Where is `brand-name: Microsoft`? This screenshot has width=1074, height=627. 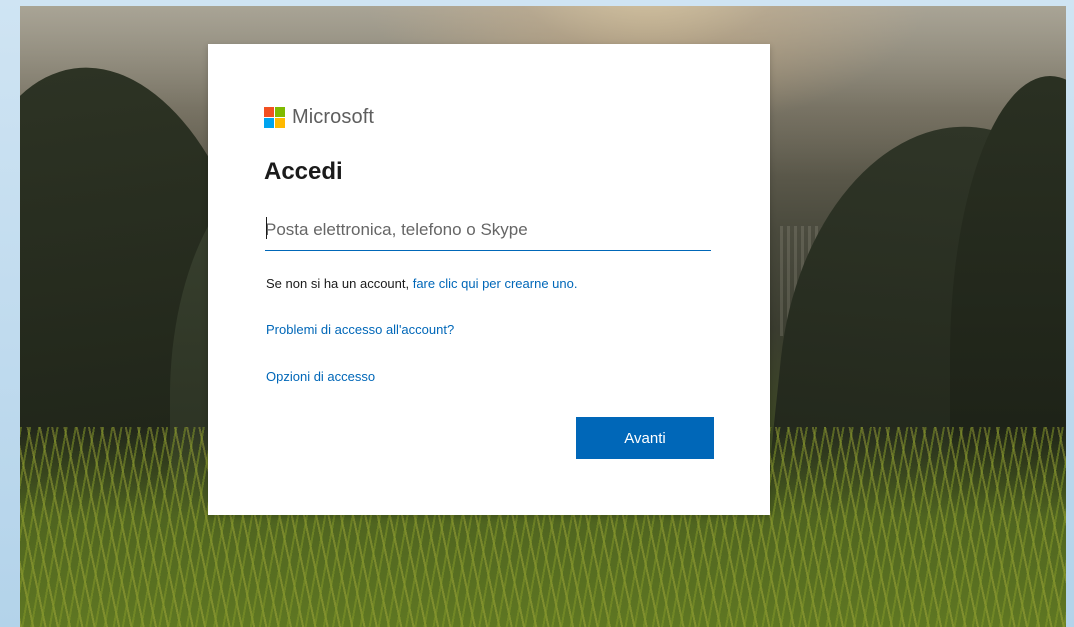
brand-name: Microsoft is located at coordinates (333, 117).